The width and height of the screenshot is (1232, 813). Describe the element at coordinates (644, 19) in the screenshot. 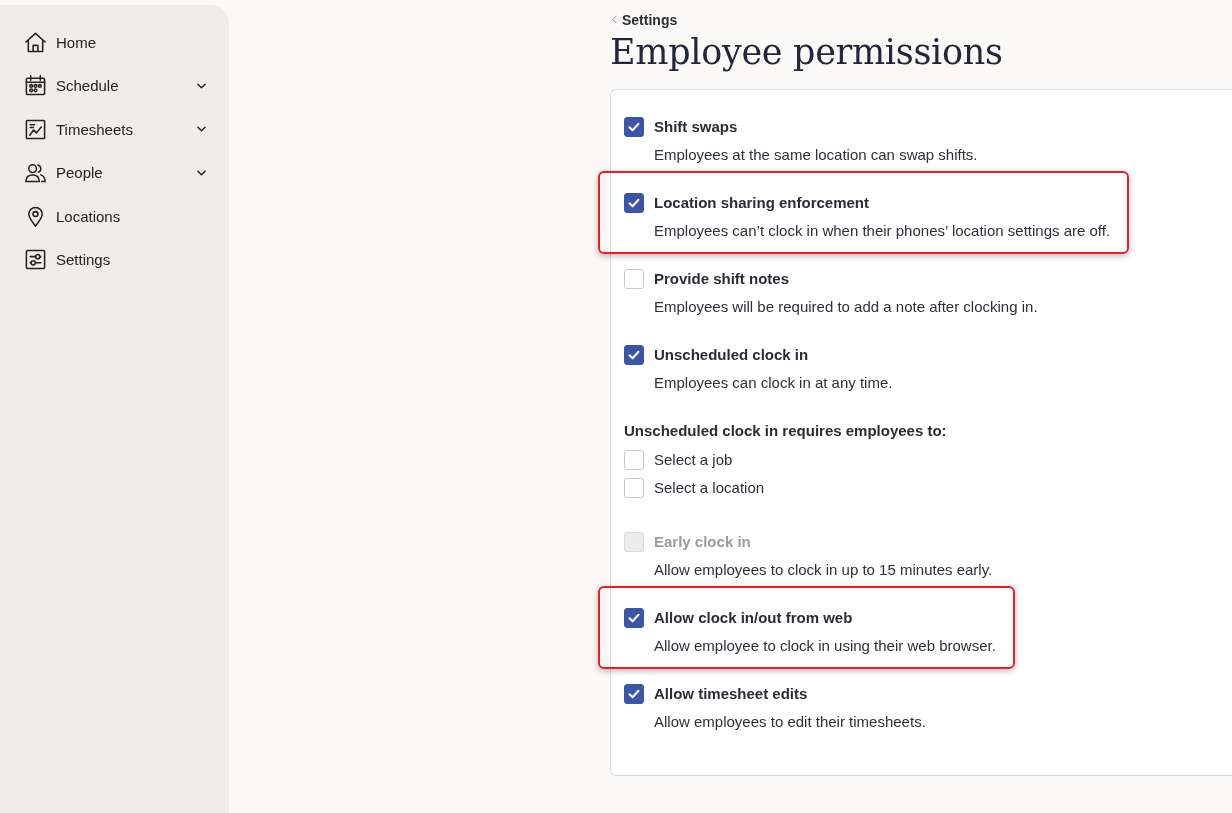

I see `back-link: Settings` at that location.